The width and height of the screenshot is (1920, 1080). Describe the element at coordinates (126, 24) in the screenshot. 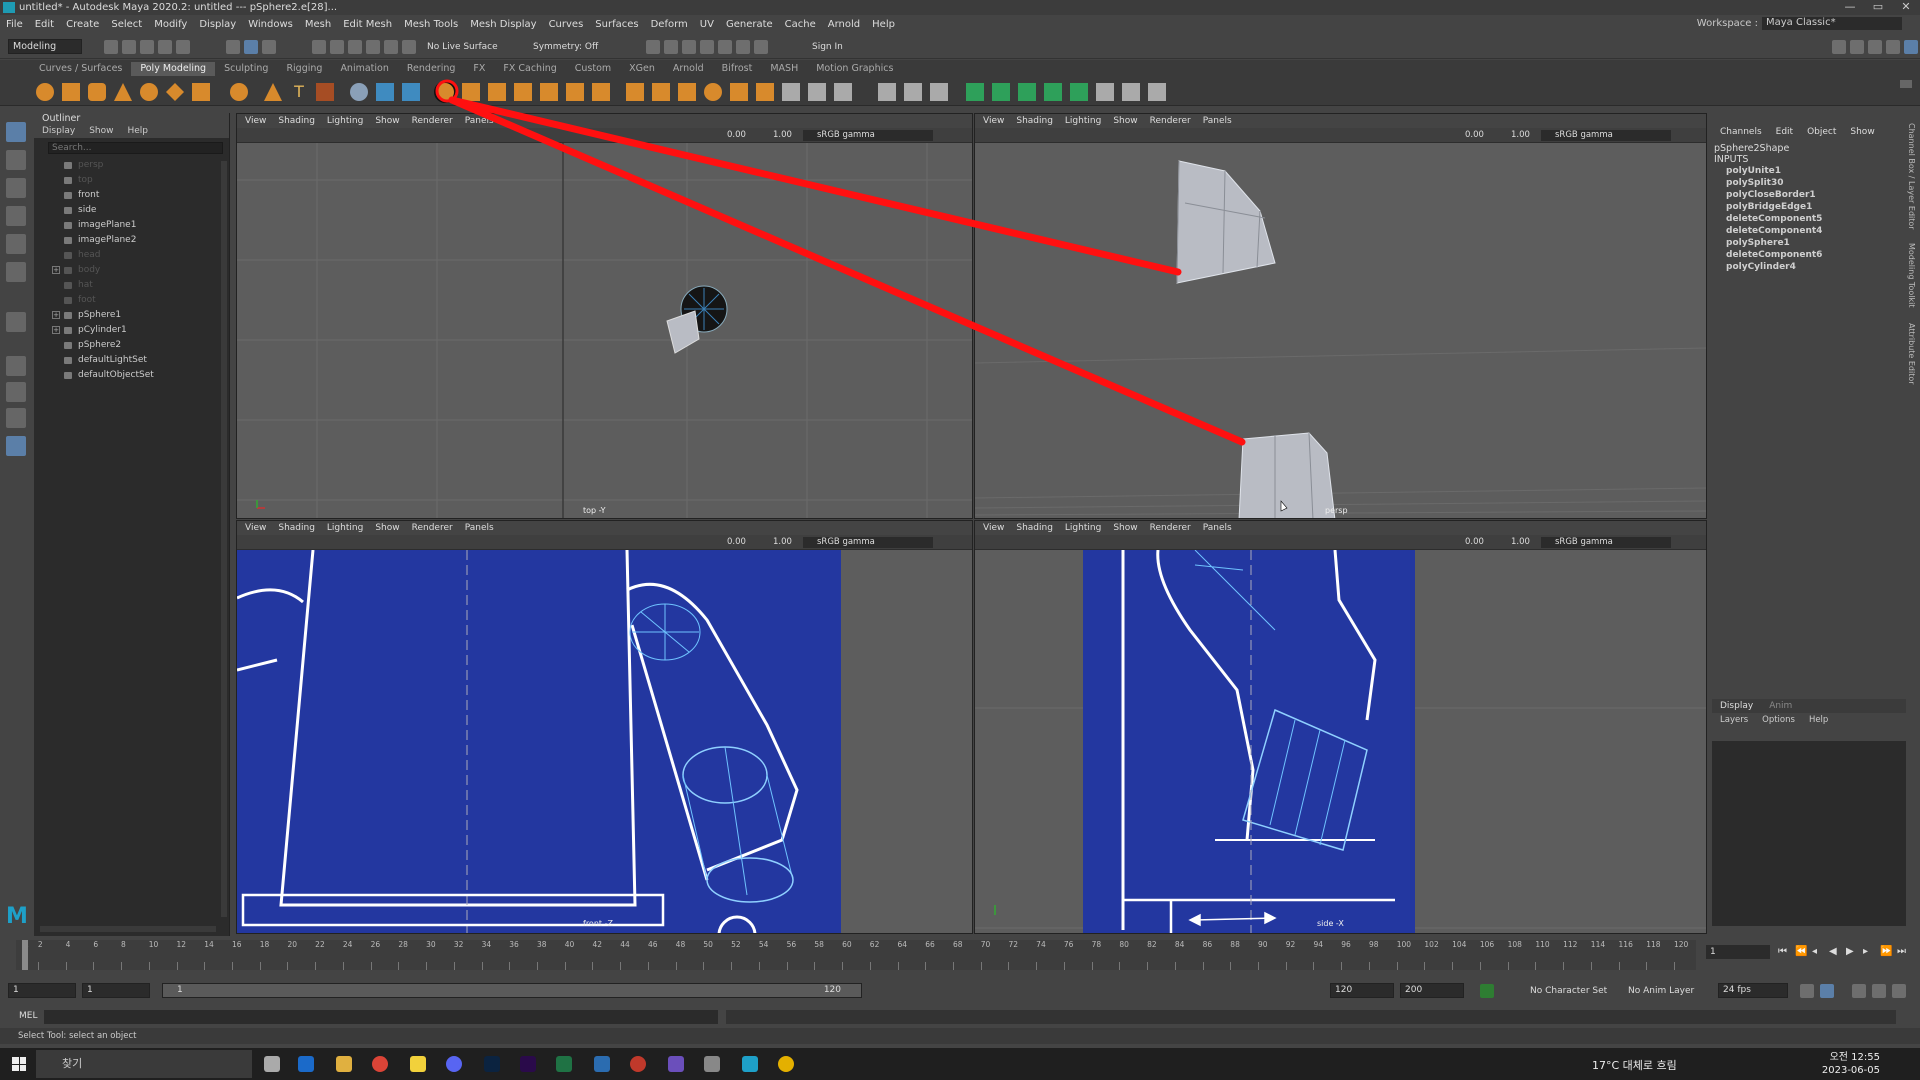

I see `menu-select: Select` at that location.